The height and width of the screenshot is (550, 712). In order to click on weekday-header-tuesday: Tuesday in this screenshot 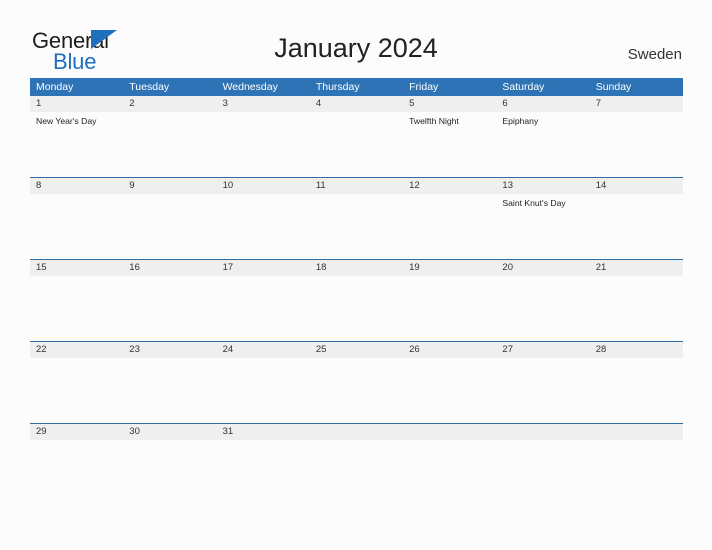, I will do `click(149, 87)`.